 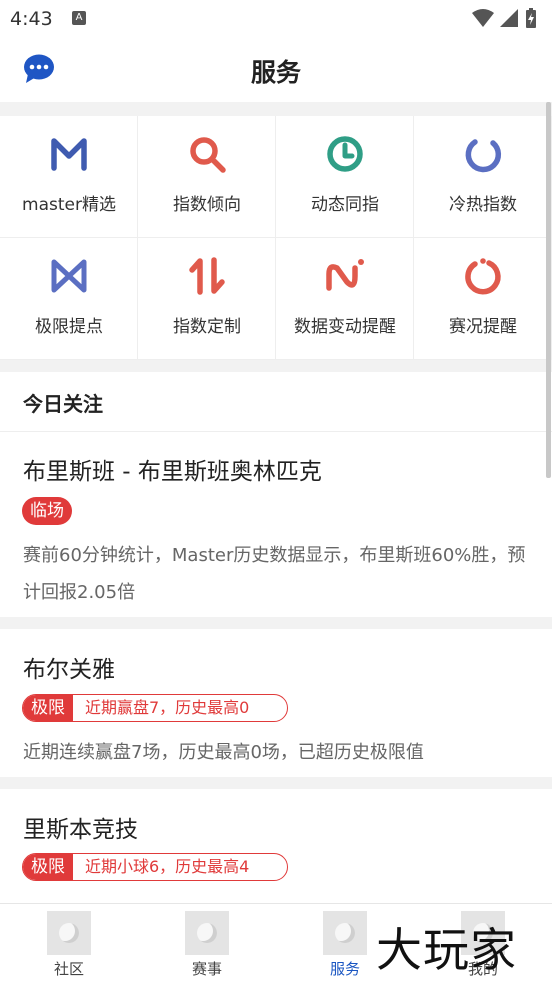 What do you see at coordinates (79, 18) in the screenshot?
I see `accessibility-icon: A` at bounding box center [79, 18].